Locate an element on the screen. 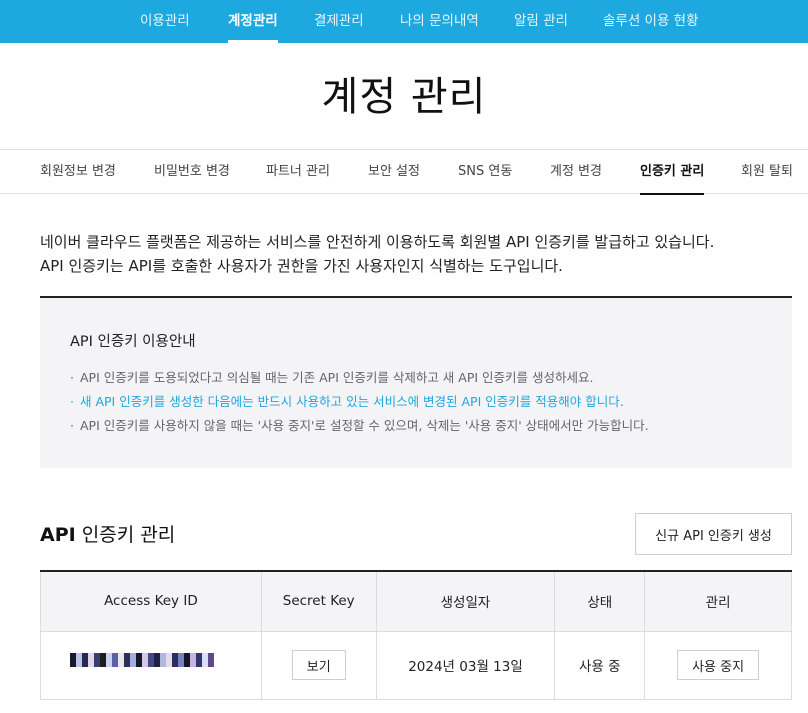 This screenshot has width=808, height=713. disable-key-button: 사용 중지 is located at coordinates (718, 665).